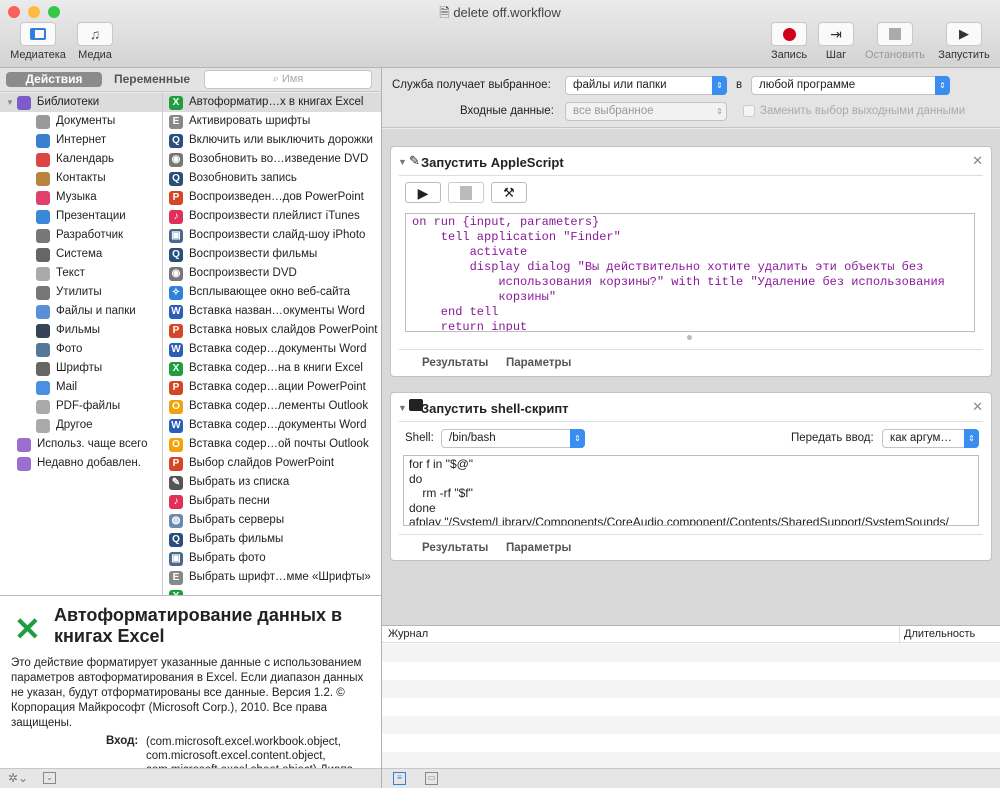  Describe the element at coordinates (81, 406) in the screenshot. I see `library-item: PDF-файлы` at that location.